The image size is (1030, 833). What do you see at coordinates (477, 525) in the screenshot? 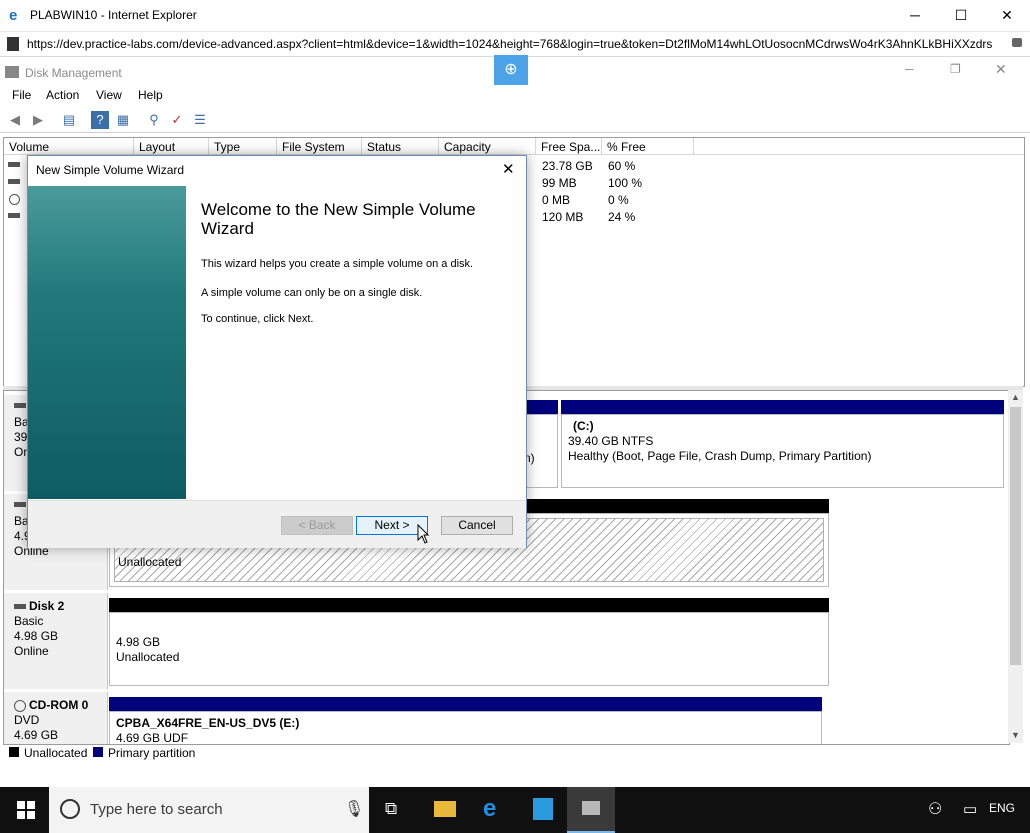
I see `cancel-button: Cancel` at bounding box center [477, 525].